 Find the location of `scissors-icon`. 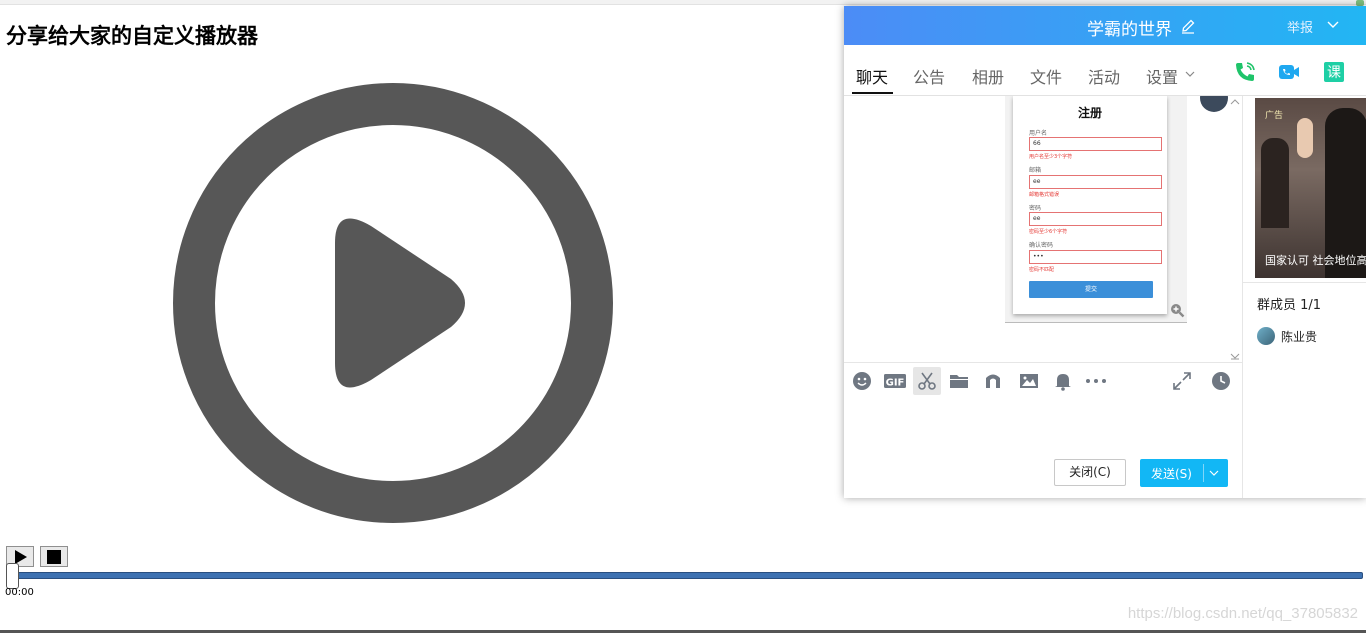

scissors-icon is located at coordinates (927, 381).